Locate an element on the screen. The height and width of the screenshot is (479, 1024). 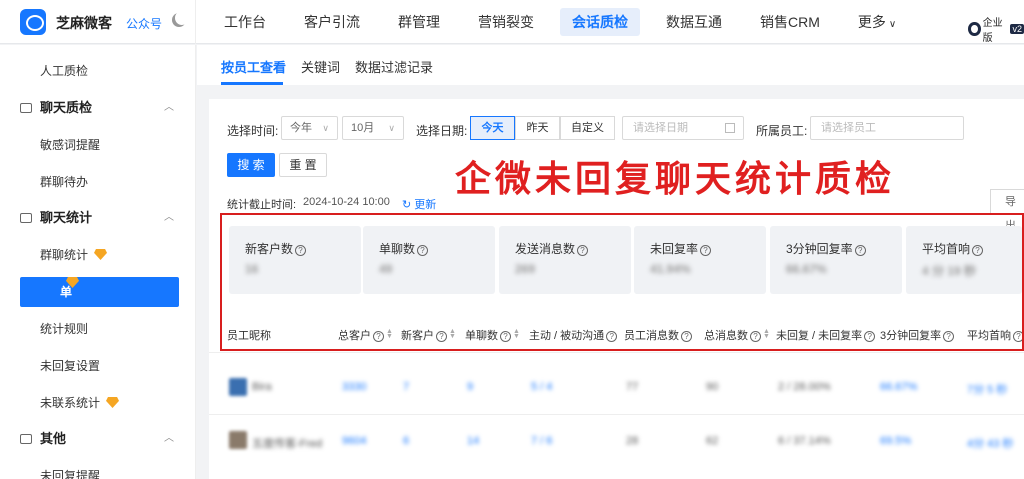
stats-time-label: 统计截止时间: is located at coordinates (262, 205).